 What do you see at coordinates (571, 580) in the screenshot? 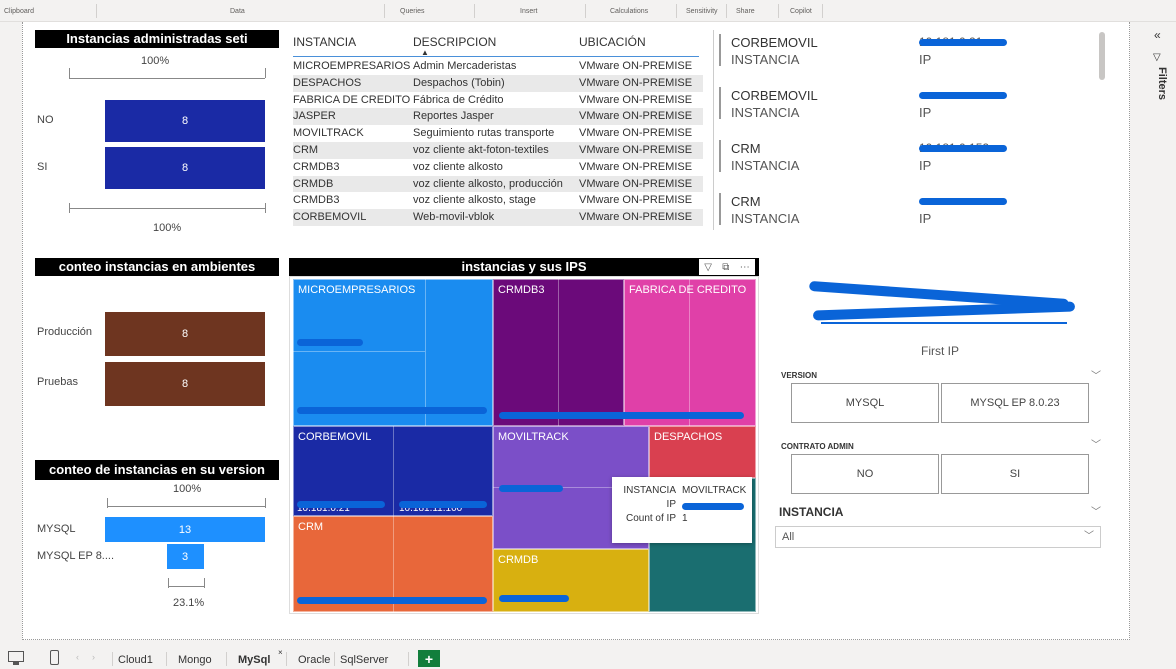
I see `treemap-cell: CRMDB` at bounding box center [571, 580].